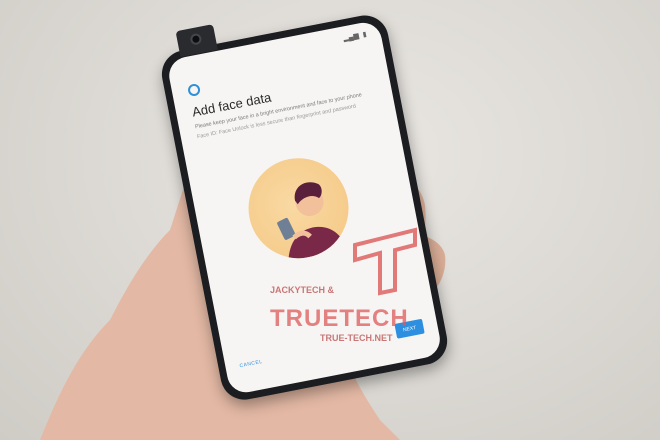  What do you see at coordinates (351, 37) in the screenshot?
I see `signal-icon: ▂▄▆` at bounding box center [351, 37].